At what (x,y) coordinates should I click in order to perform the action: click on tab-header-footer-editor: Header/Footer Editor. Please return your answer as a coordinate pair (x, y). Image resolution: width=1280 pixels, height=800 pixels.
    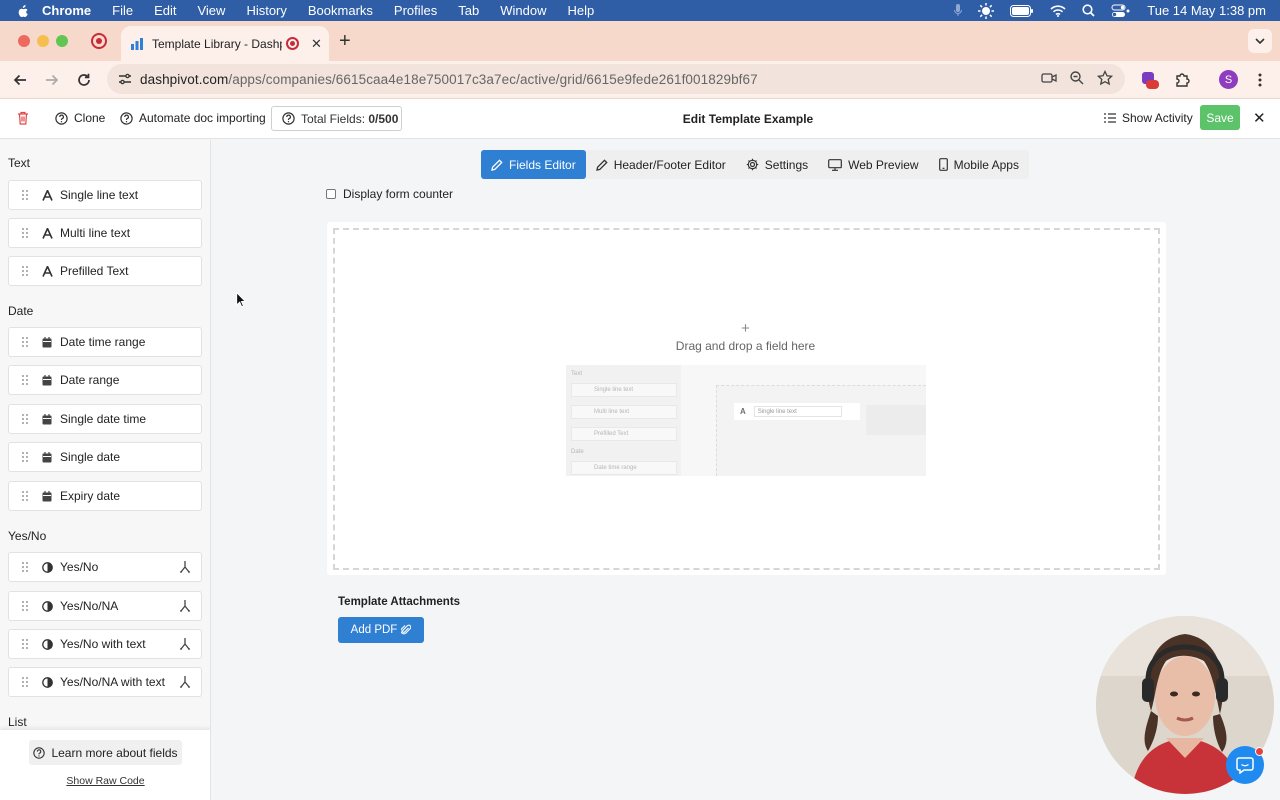
    Looking at the image, I should click on (661, 164).